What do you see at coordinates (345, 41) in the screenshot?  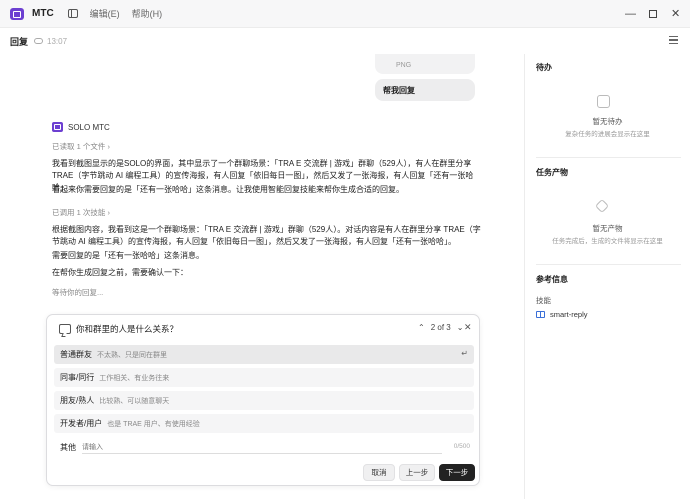 I see `conversation-header: 回复 13:07` at bounding box center [345, 41].